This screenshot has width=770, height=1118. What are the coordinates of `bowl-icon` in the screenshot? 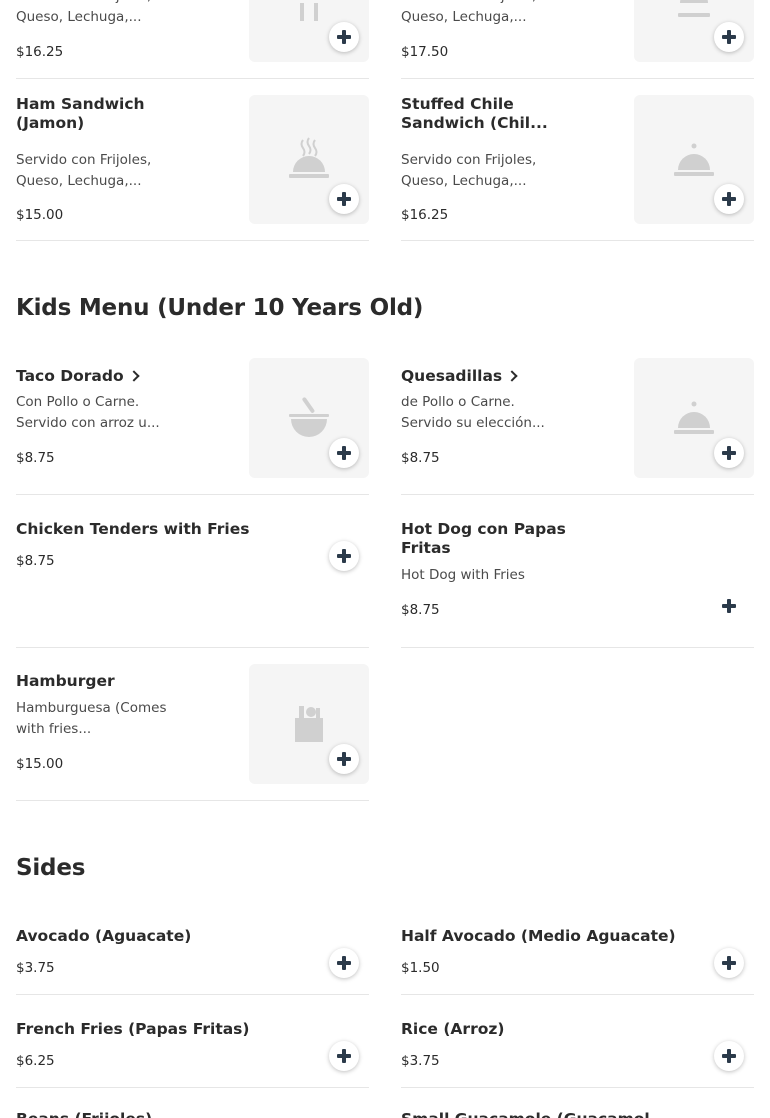 It's located at (309, 417).